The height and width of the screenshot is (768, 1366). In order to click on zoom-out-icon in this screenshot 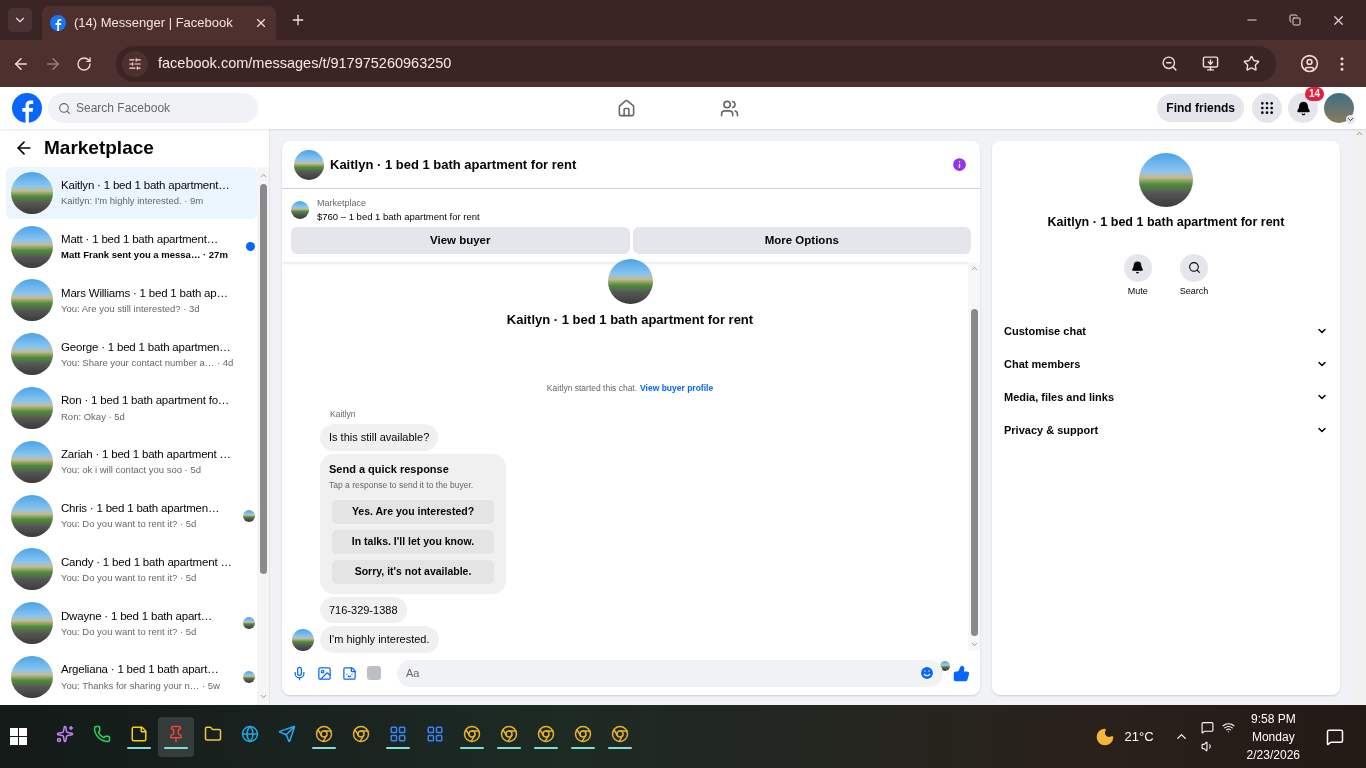, I will do `click(1169, 63)`.